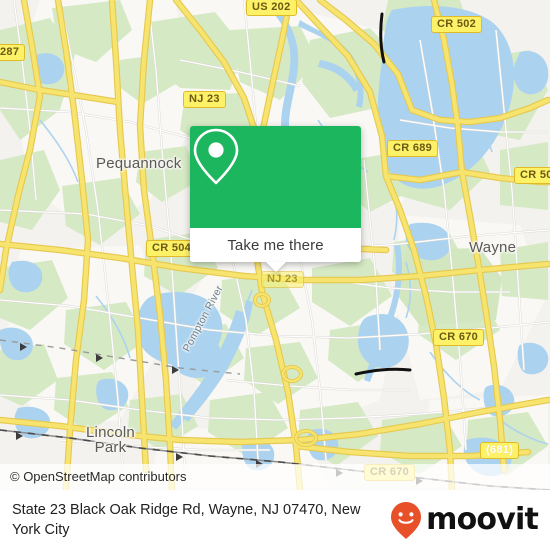  I want to click on moovit-logo: moovit, so click(464, 520).